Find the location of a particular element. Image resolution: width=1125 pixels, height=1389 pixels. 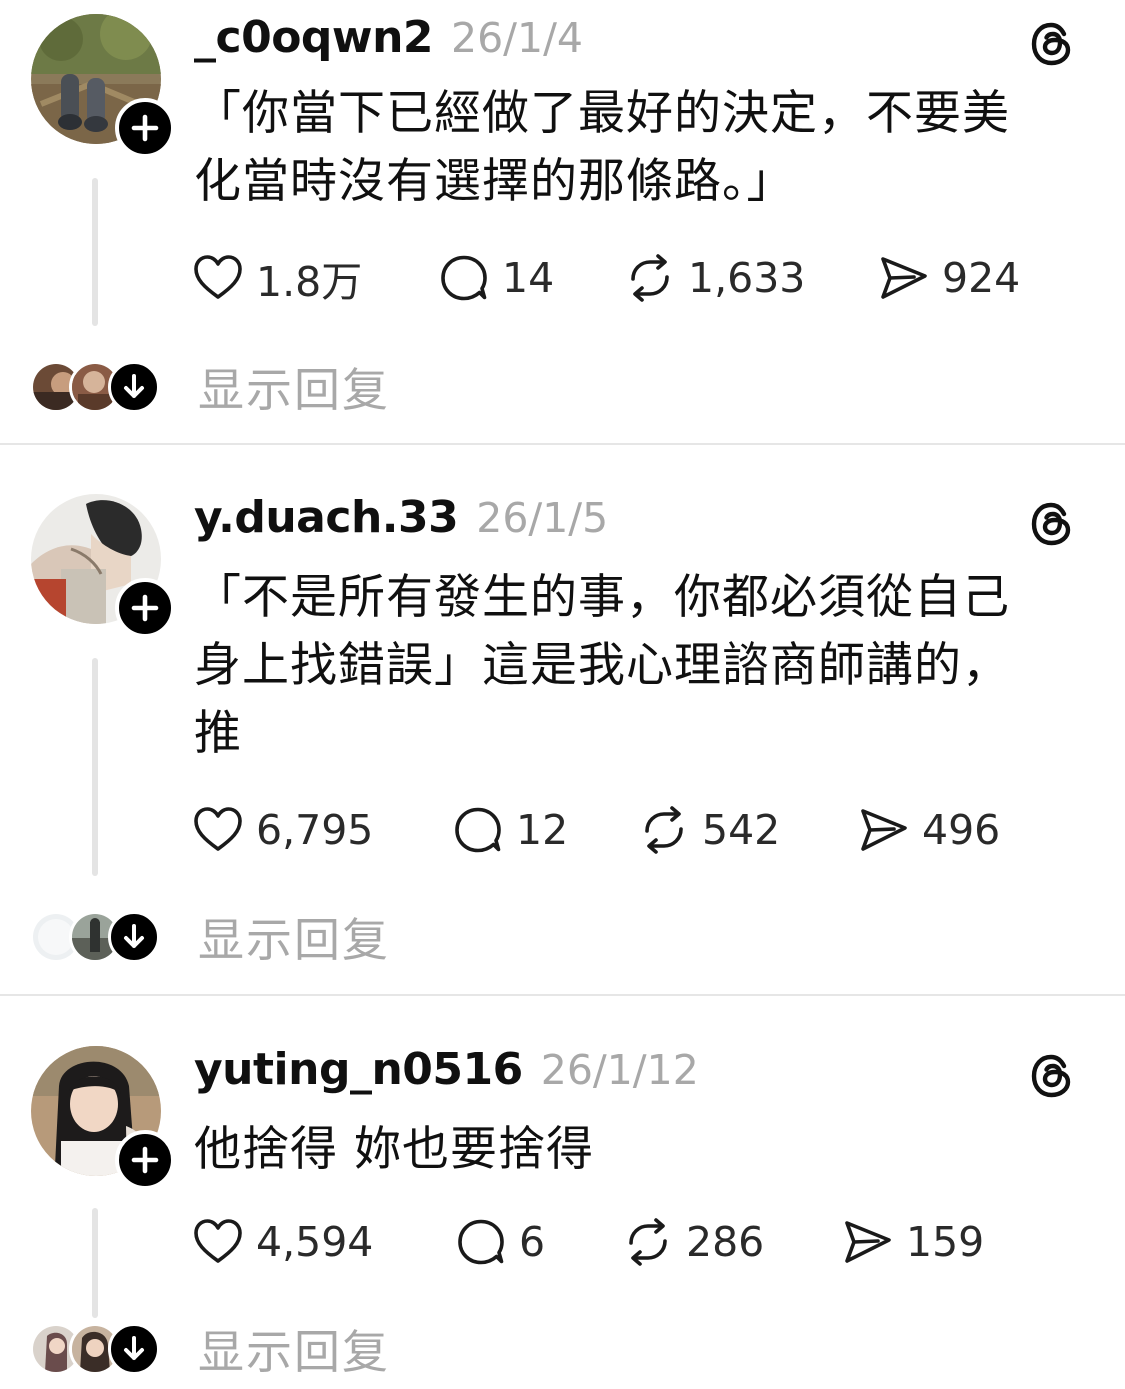

like-count: 1.8万 is located at coordinates (309, 282).